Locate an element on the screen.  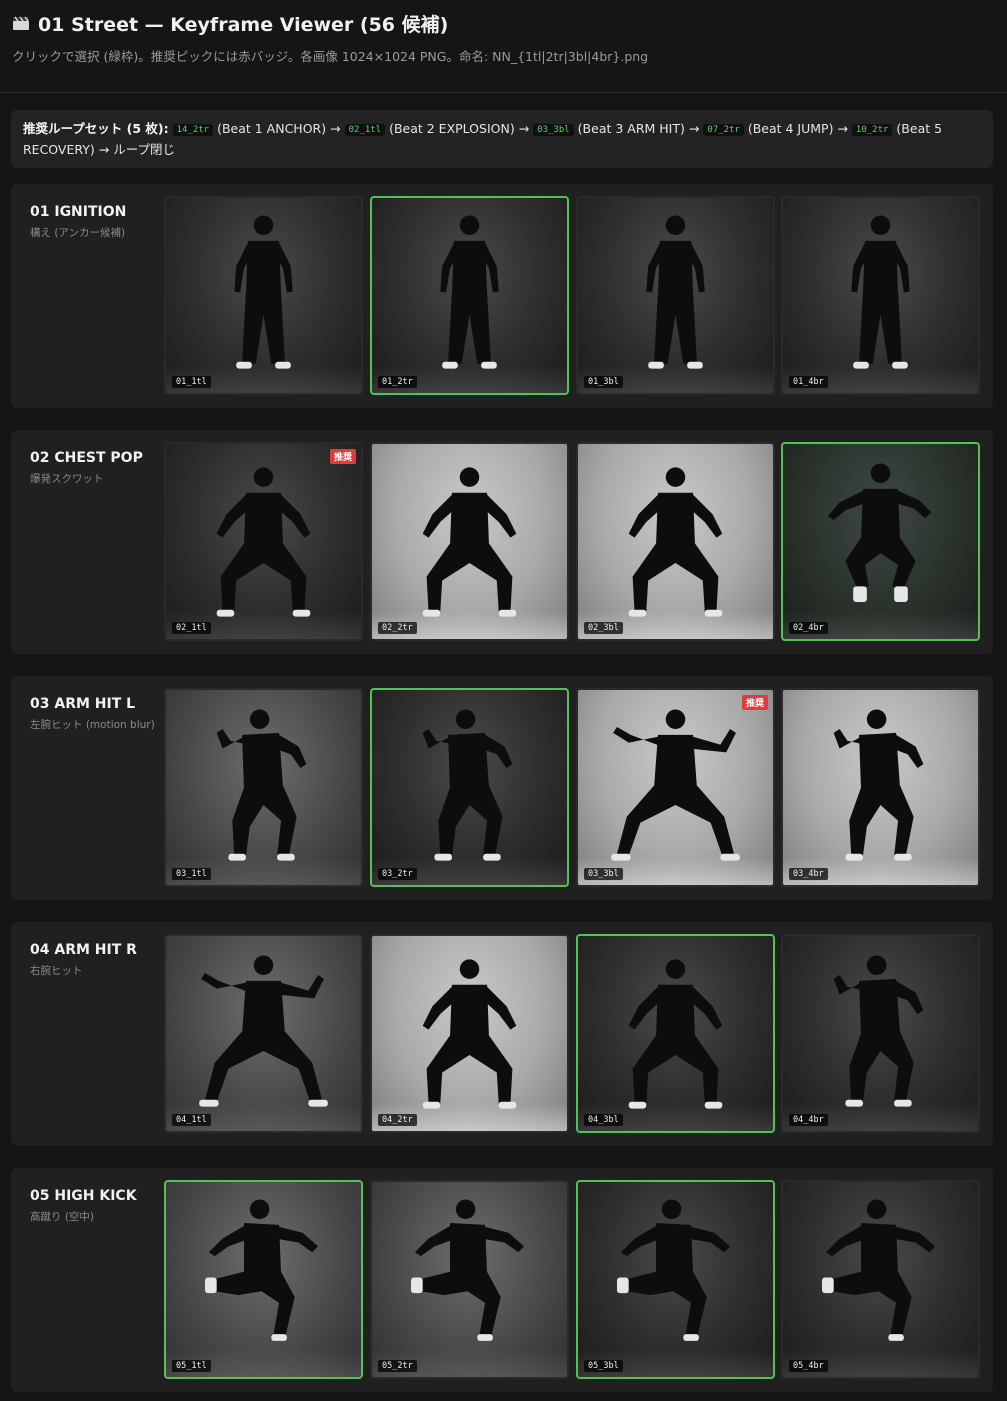
keyframe-thumbnail: 04_2tr is located at coordinates (469, 1033).